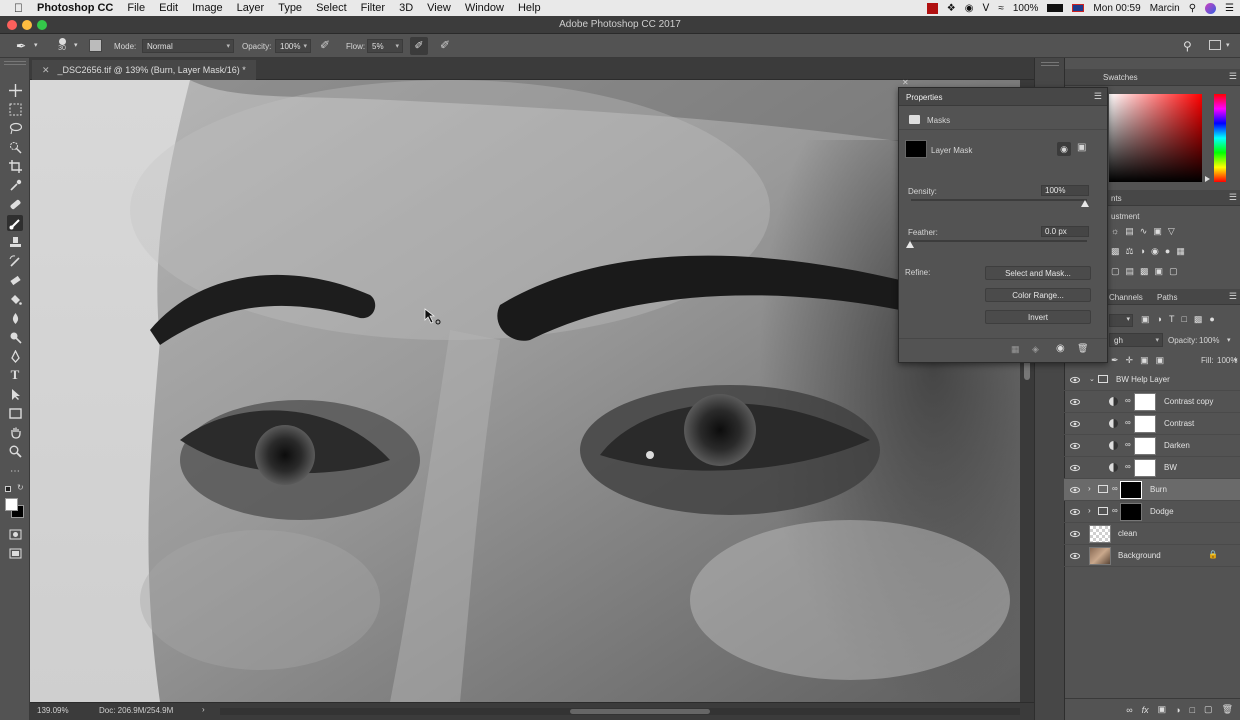 The width and height of the screenshot is (1240, 720). What do you see at coordinates (62, 46) in the screenshot?
I see `brush-size-preview: 30` at bounding box center [62, 46].